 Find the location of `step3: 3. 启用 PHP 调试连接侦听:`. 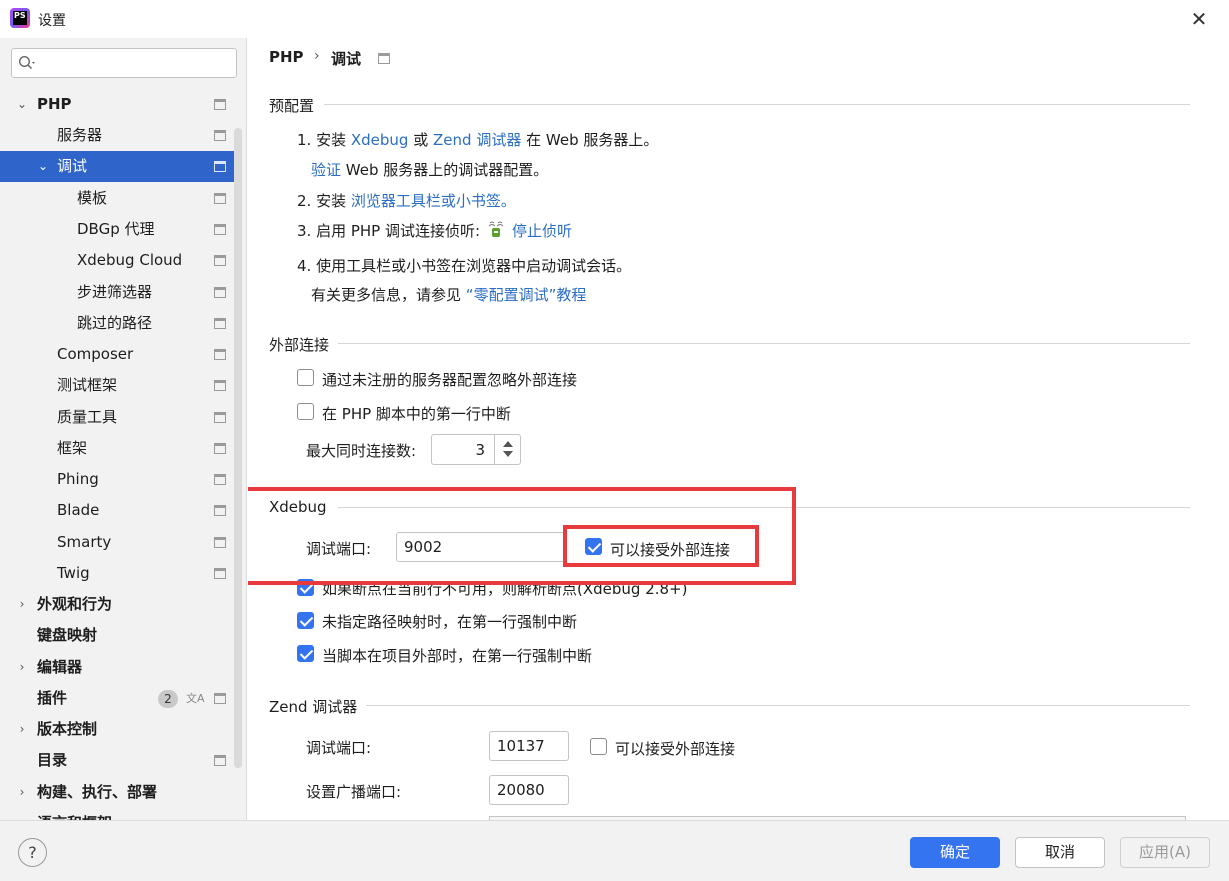

step3: 3. 启用 PHP 调试连接侦听: is located at coordinates (388, 230).